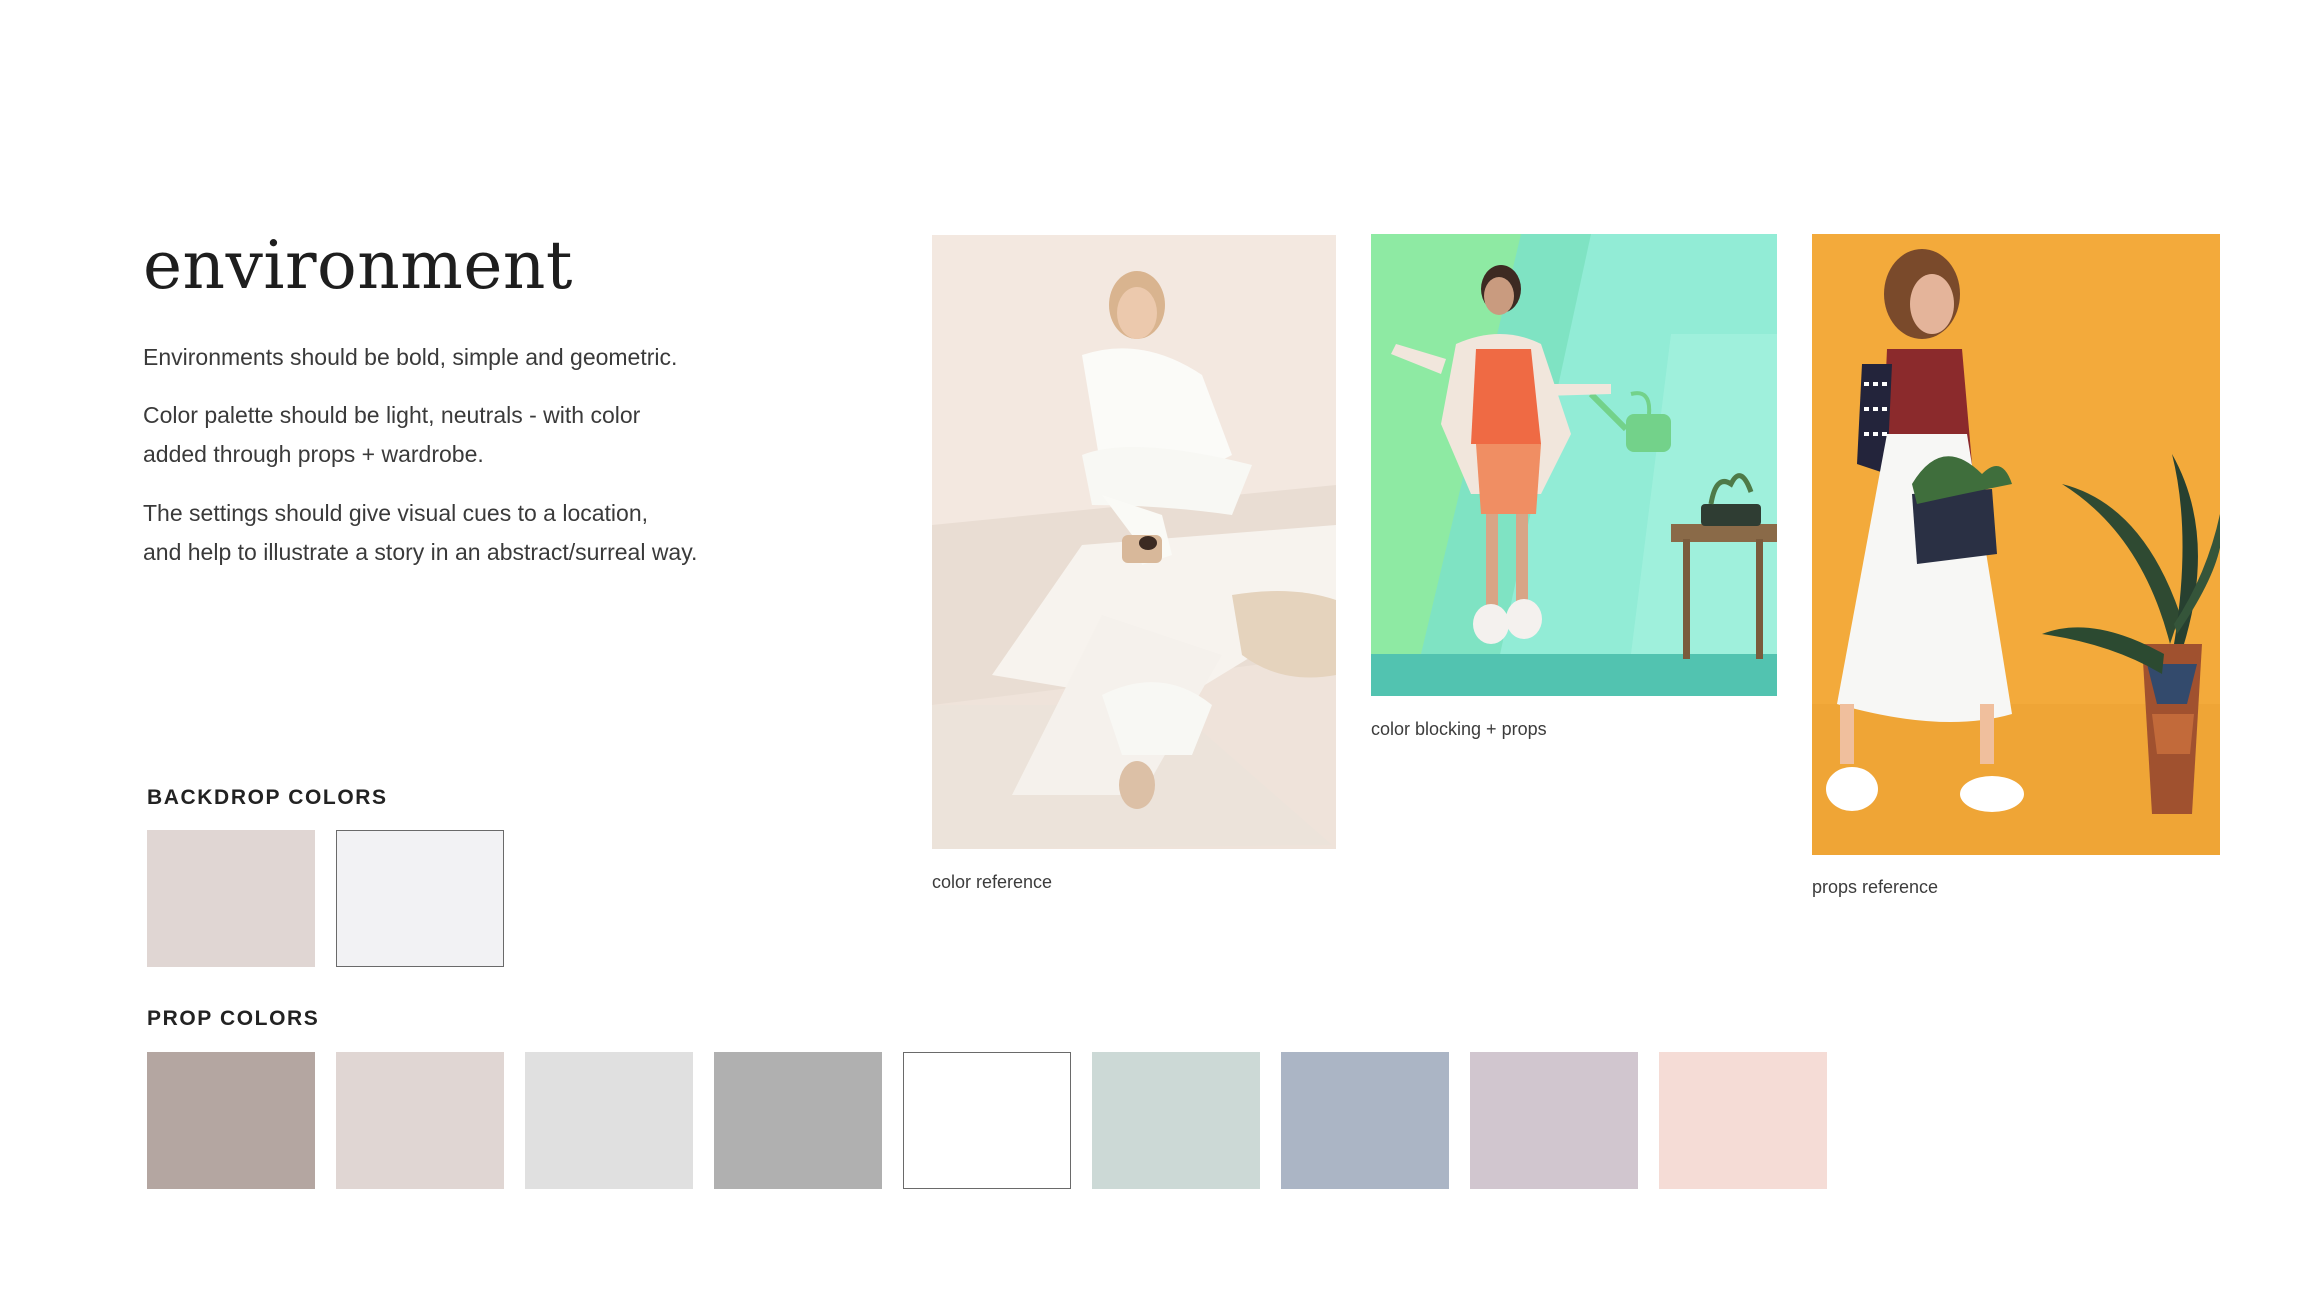 This screenshot has height=1294, width=2310. Describe the element at coordinates (1875, 887) in the screenshot. I see `photo-caption: props reference` at that location.